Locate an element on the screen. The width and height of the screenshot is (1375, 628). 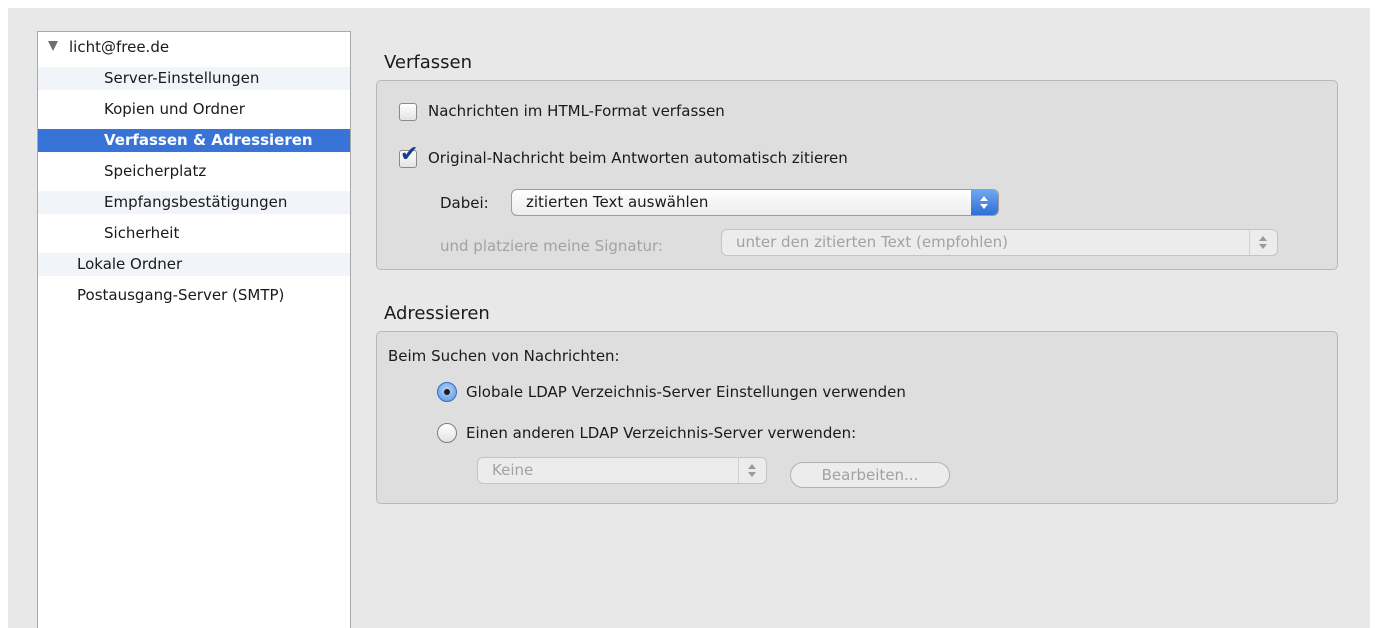
quote-mode-popup: zitierten Text auswählen is located at coordinates (755, 202).